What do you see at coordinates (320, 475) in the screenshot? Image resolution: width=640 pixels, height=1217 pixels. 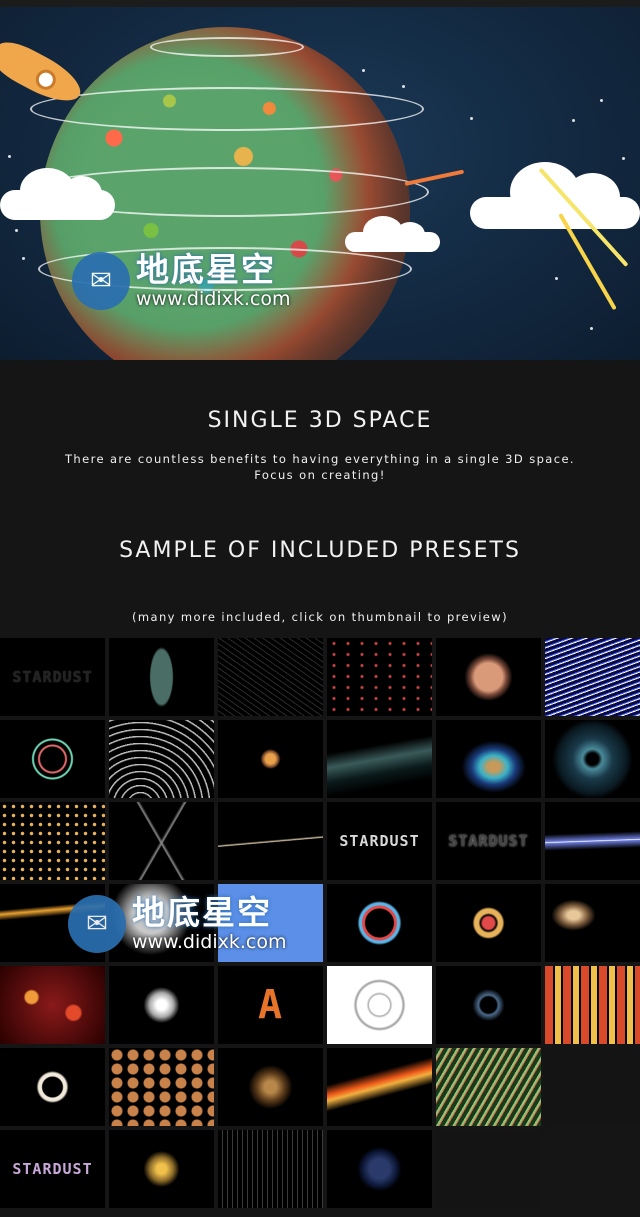 I see `feature-description-line2: Focus on creating!` at bounding box center [320, 475].